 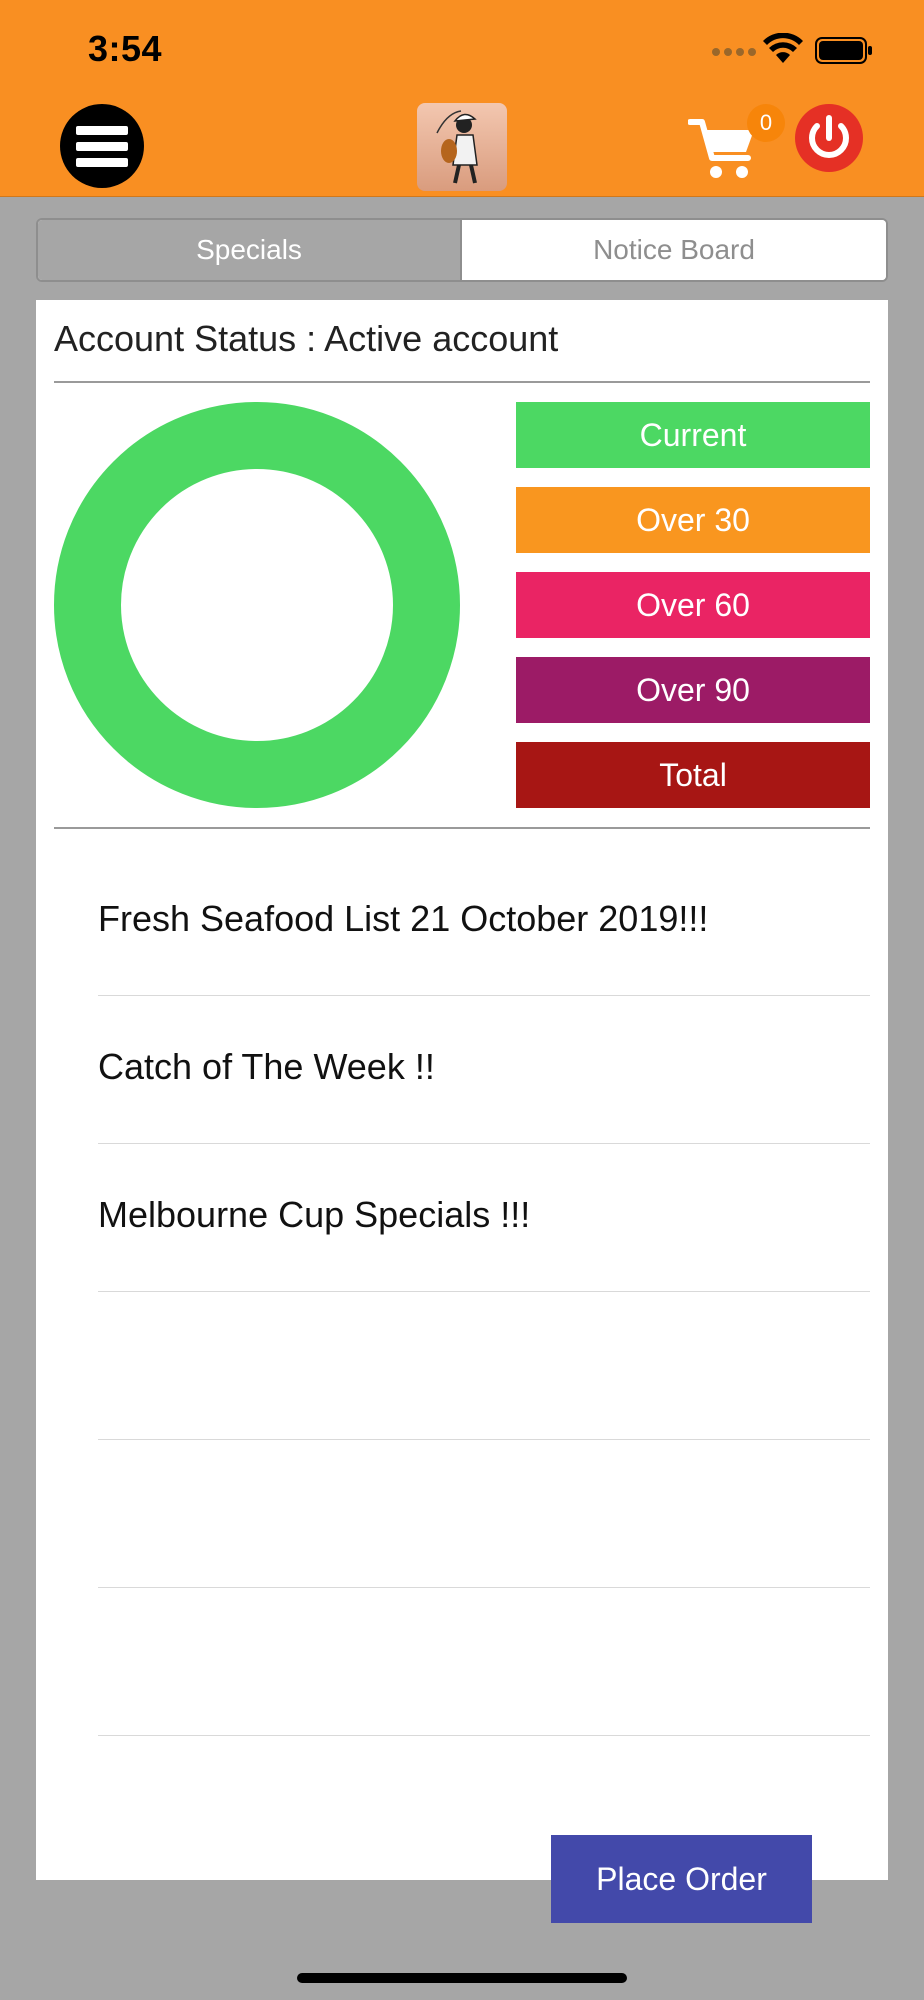 I want to click on list-item: Fresh Seafood List 21 October 2019!!!, so click(x=484, y=922).